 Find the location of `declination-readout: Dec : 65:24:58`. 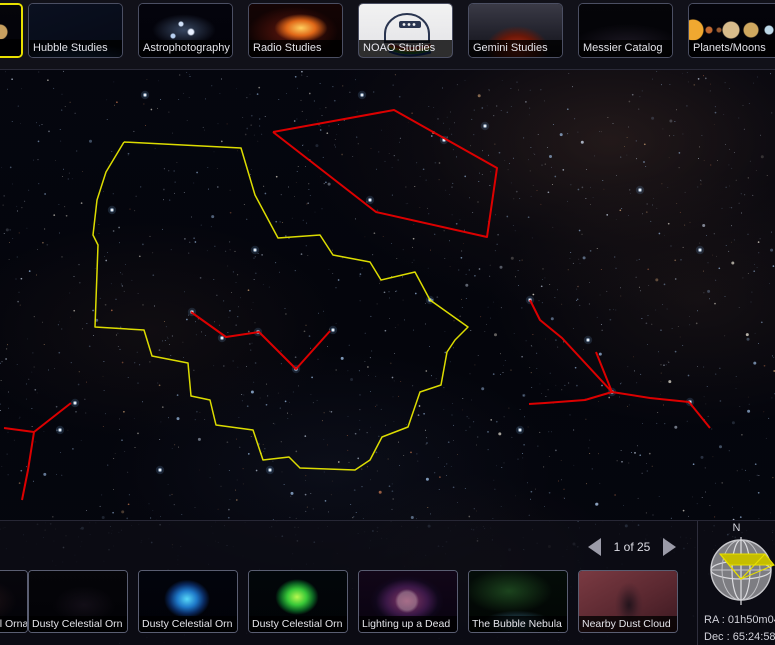

declination-readout: Dec : 65:24:58 is located at coordinates (739, 637).